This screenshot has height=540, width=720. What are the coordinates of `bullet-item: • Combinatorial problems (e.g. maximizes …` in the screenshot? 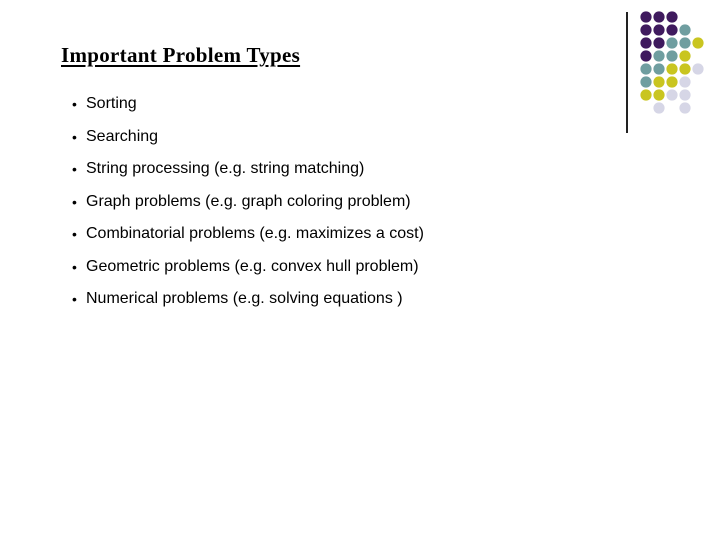 It's located at (248, 239).